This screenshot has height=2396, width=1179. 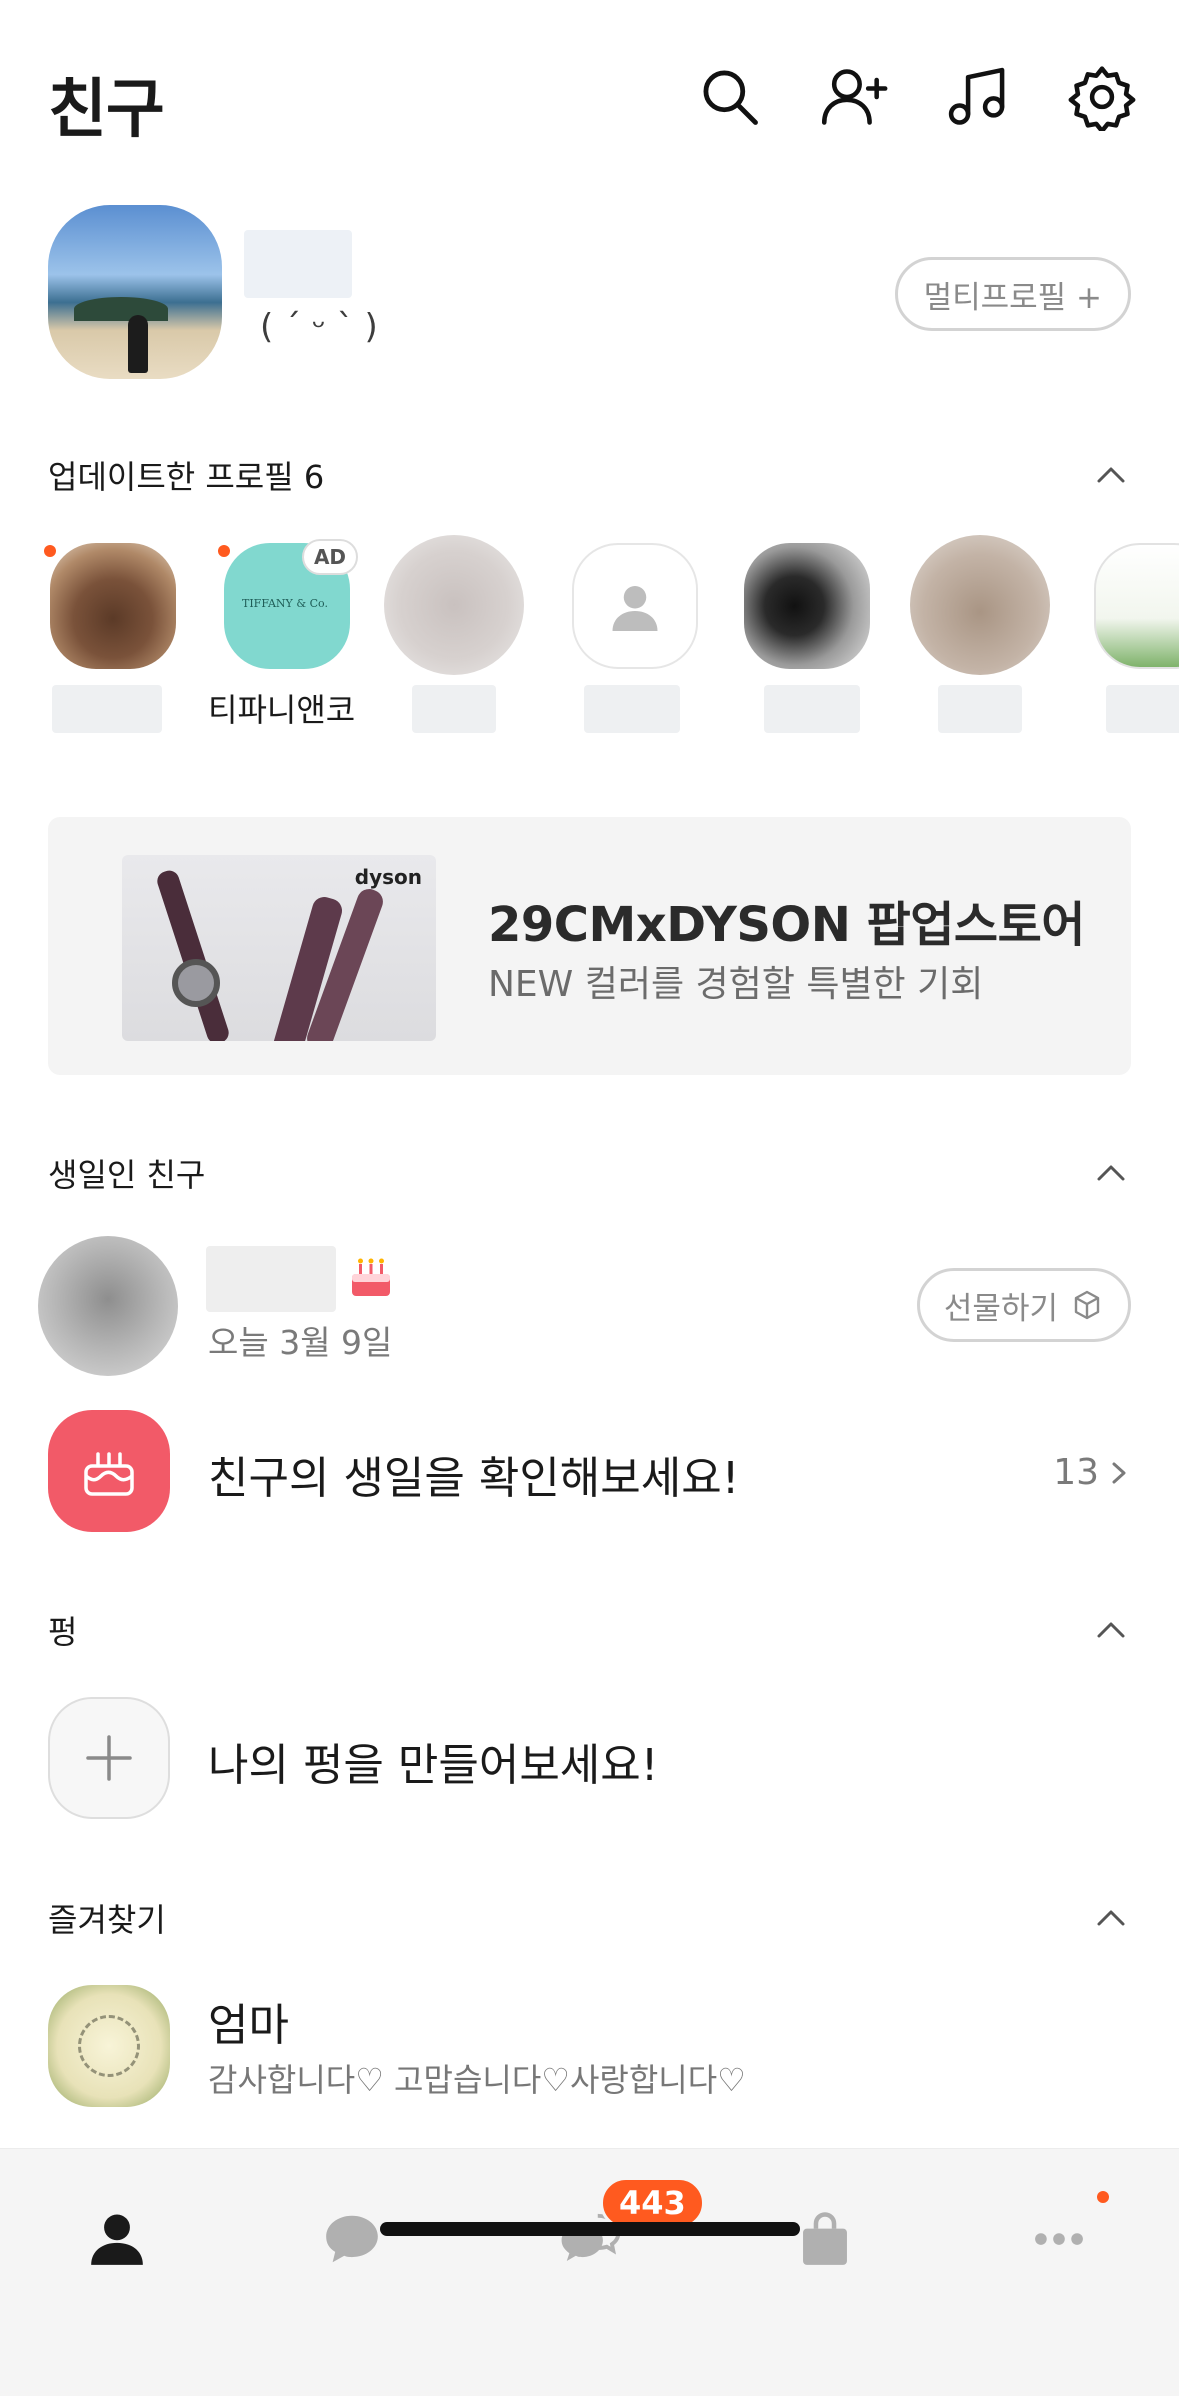 What do you see at coordinates (1119, 1472) in the screenshot?
I see `chevron-right-icon` at bounding box center [1119, 1472].